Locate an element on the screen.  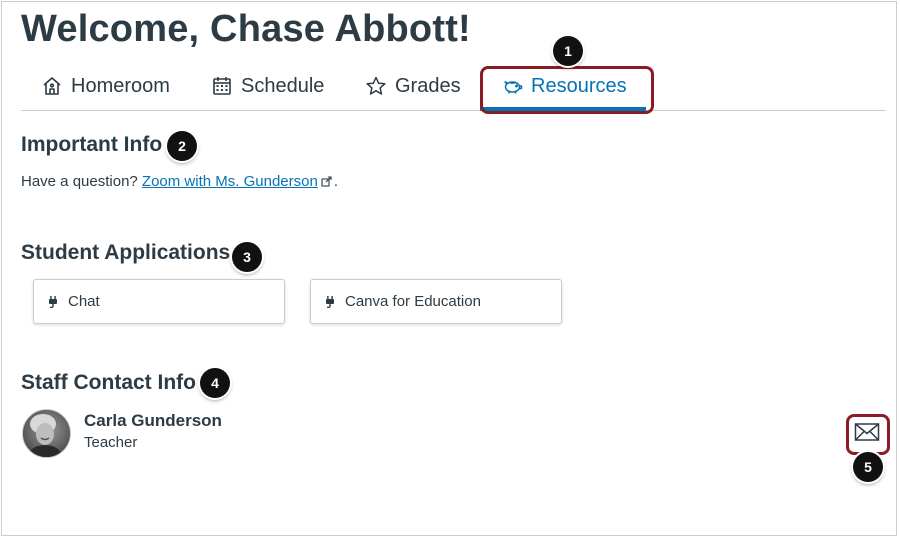
home-icon is located at coordinates (52, 86).